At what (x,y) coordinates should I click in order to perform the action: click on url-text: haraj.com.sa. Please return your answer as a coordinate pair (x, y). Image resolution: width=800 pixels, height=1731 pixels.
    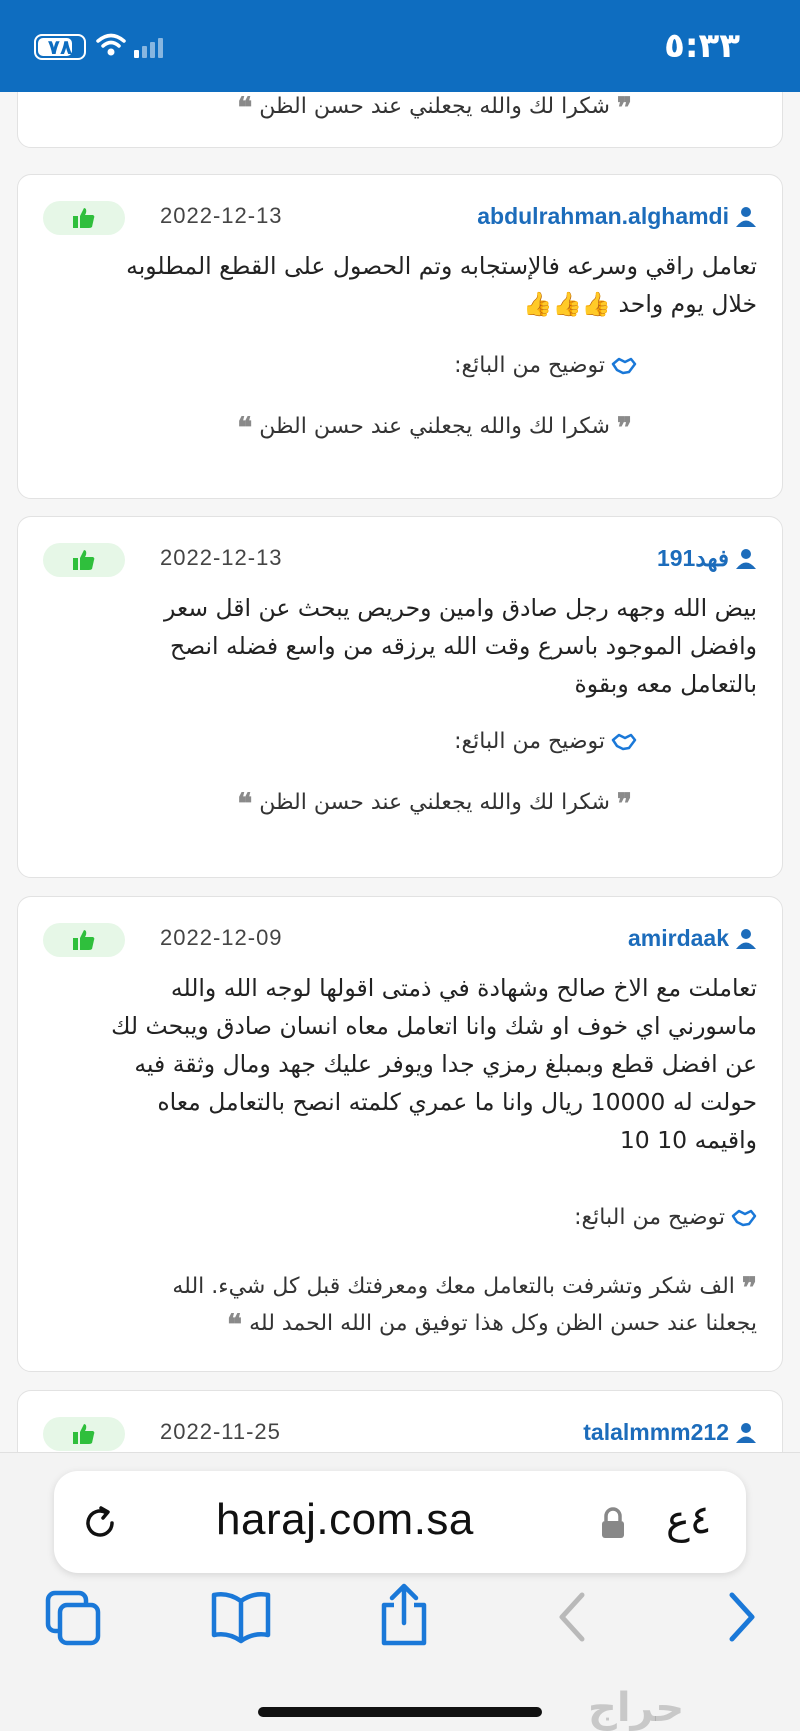
    Looking at the image, I should click on (345, 1520).